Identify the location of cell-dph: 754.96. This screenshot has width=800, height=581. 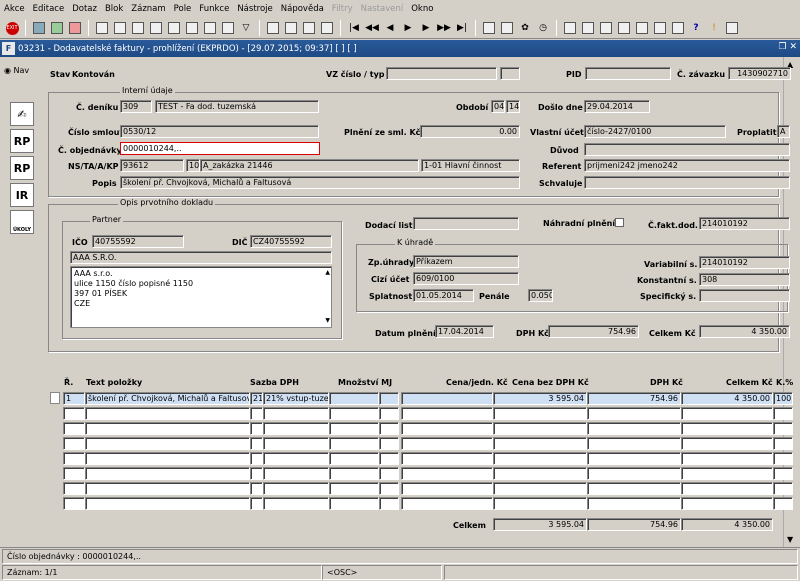
(634, 398).